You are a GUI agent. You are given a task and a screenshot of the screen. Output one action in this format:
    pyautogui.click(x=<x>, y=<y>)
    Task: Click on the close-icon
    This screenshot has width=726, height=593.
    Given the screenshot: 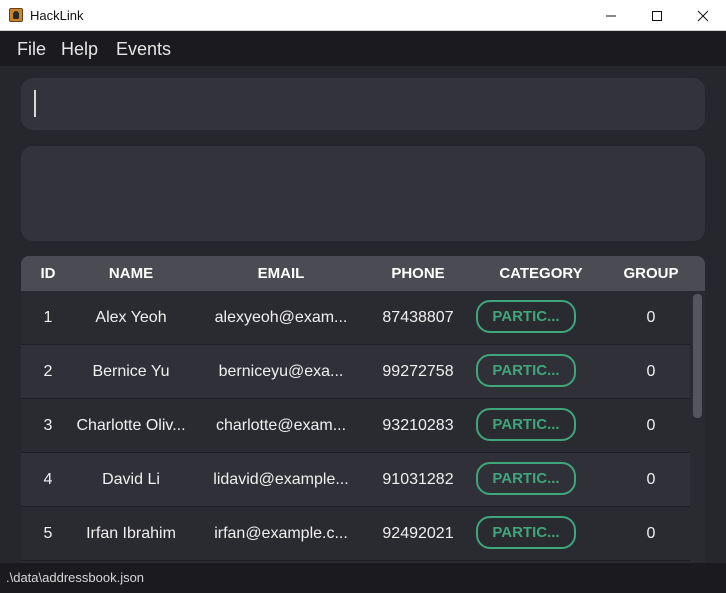 What is the action you would take?
    pyautogui.click(x=703, y=15)
    